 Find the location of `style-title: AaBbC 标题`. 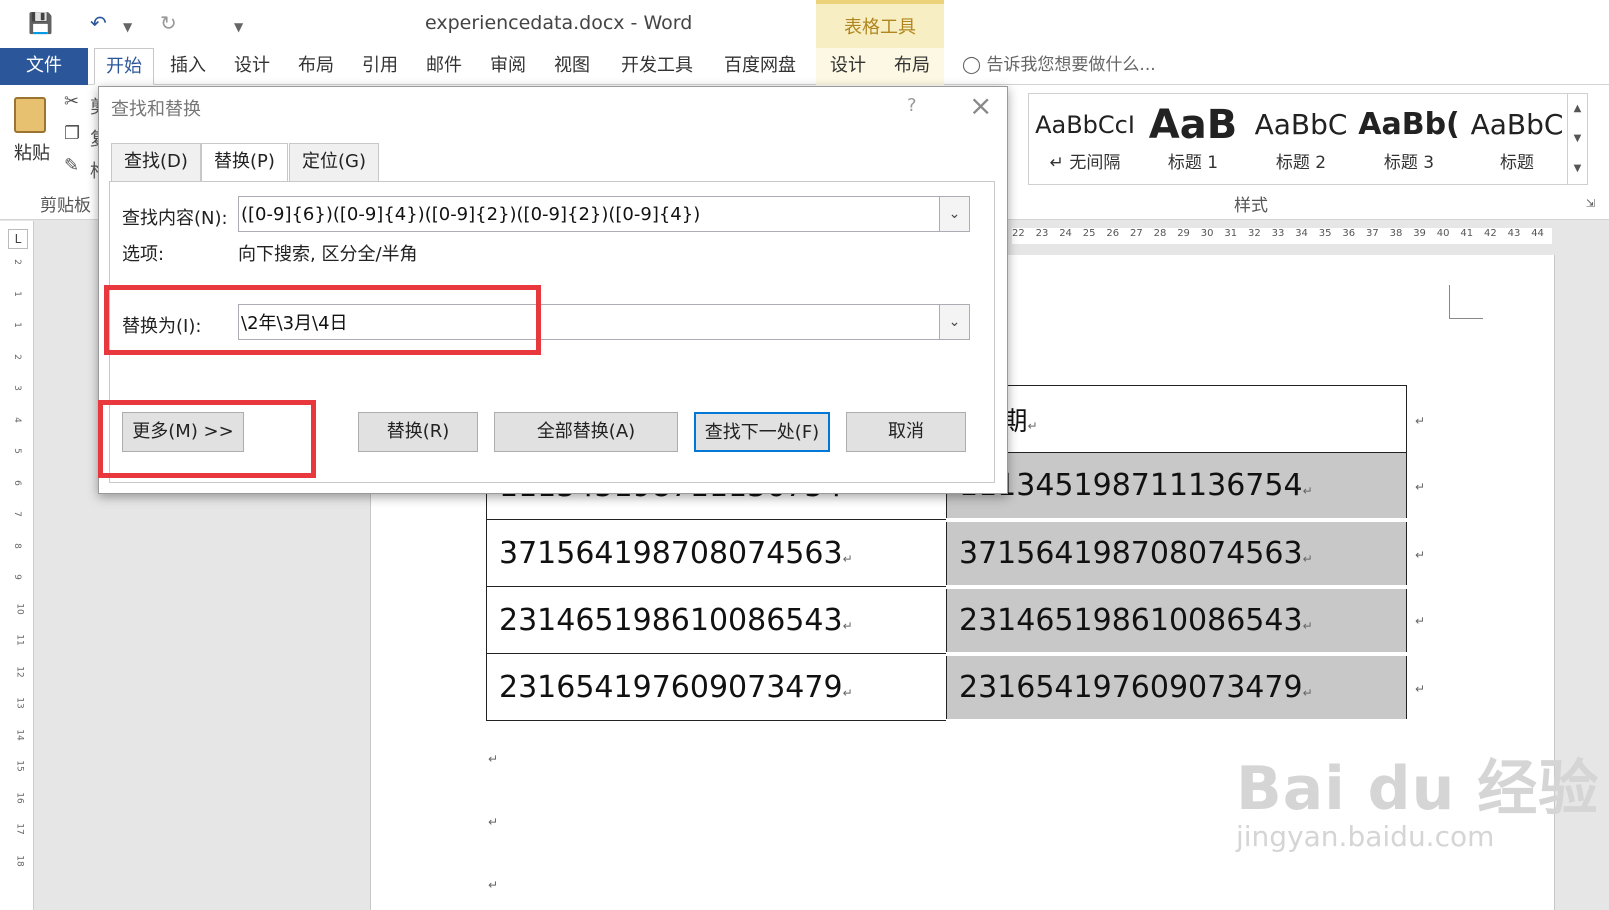

style-title: AaBbC 标题 is located at coordinates (1517, 139).